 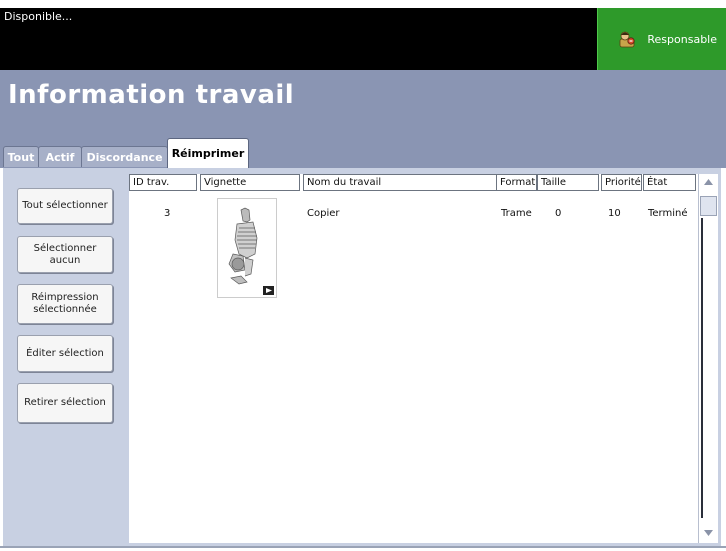 What do you see at coordinates (208, 153) in the screenshot?
I see `tab-reprint: Réimprimer` at bounding box center [208, 153].